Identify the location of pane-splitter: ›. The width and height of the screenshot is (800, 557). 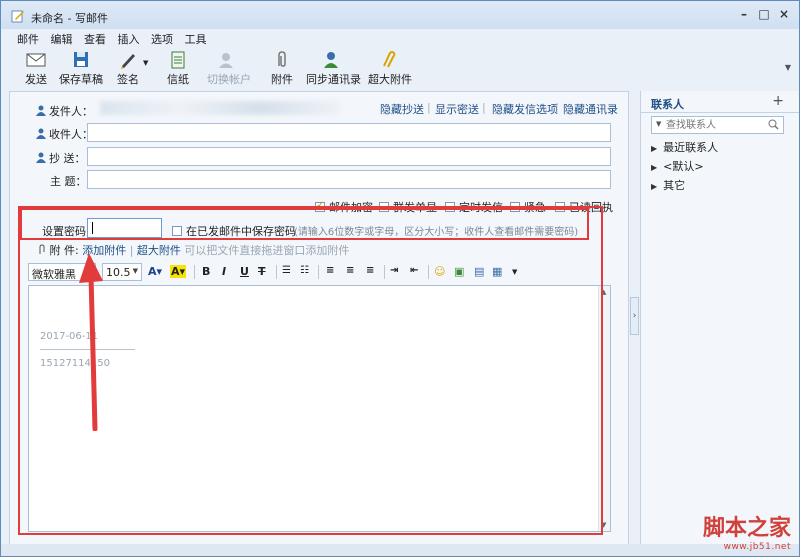
(634, 316).